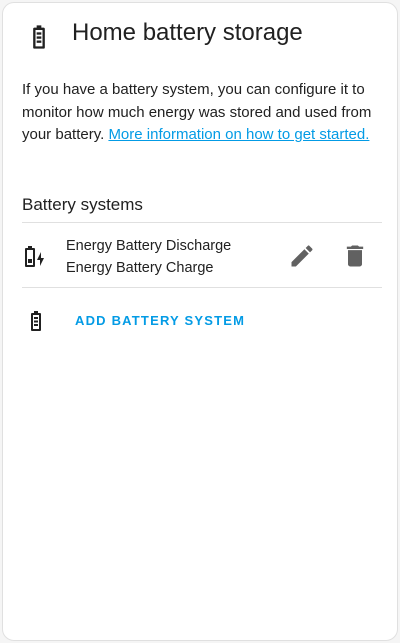  What do you see at coordinates (140, 268) in the screenshot?
I see `charge-sensor-label: Energy Battery Charge` at bounding box center [140, 268].